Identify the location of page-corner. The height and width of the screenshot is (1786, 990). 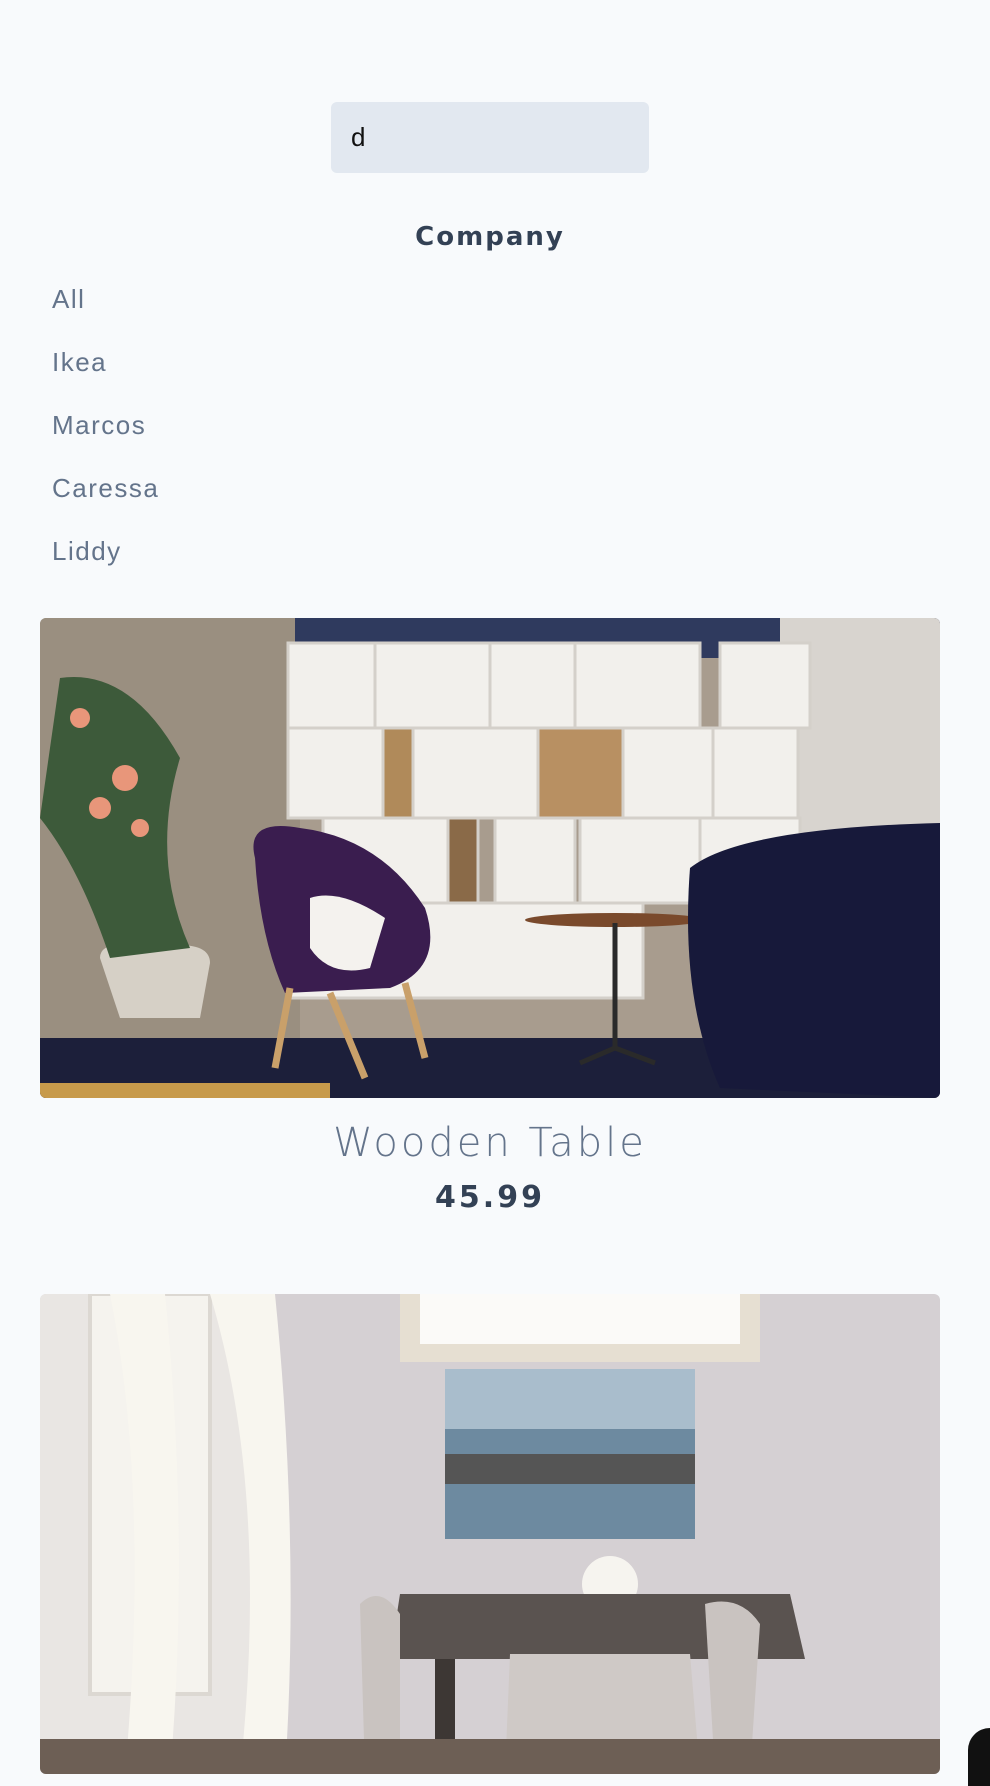
(979, 1757).